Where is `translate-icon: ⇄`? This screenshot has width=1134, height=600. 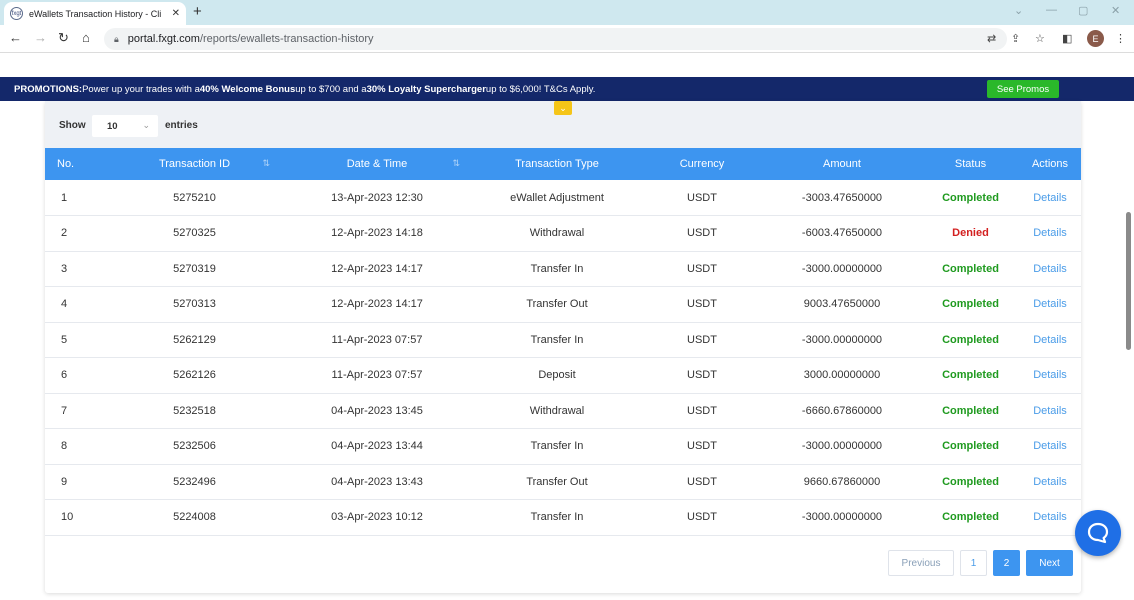 translate-icon: ⇄ is located at coordinates (991, 38).